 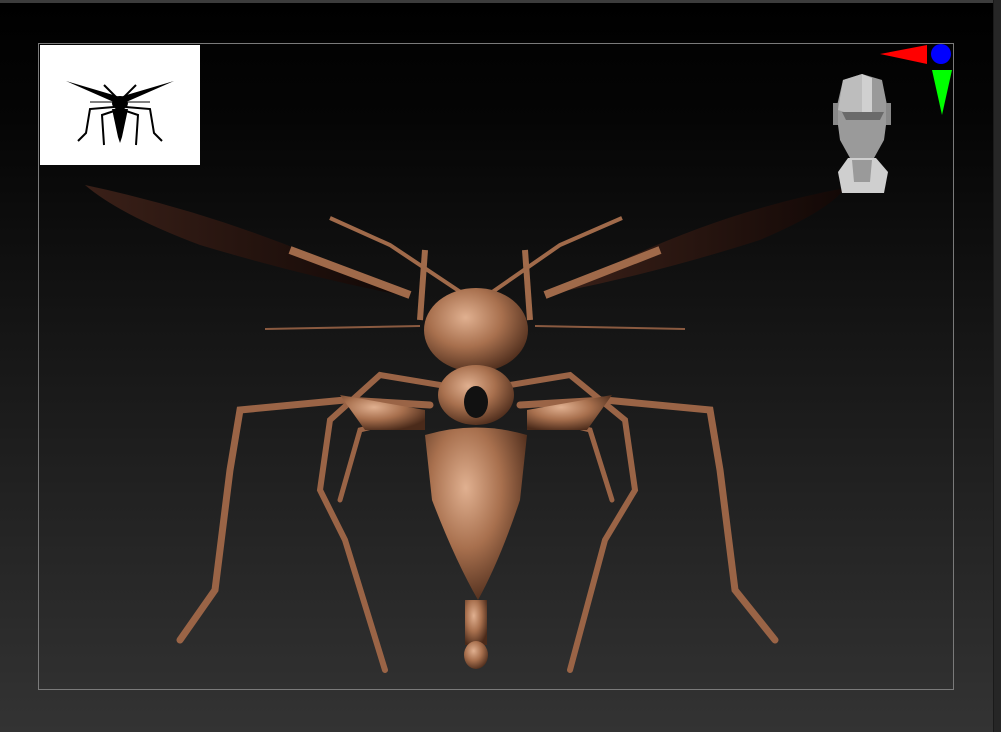 I want to click on z-axis-dot-icon, so click(x=941, y=54).